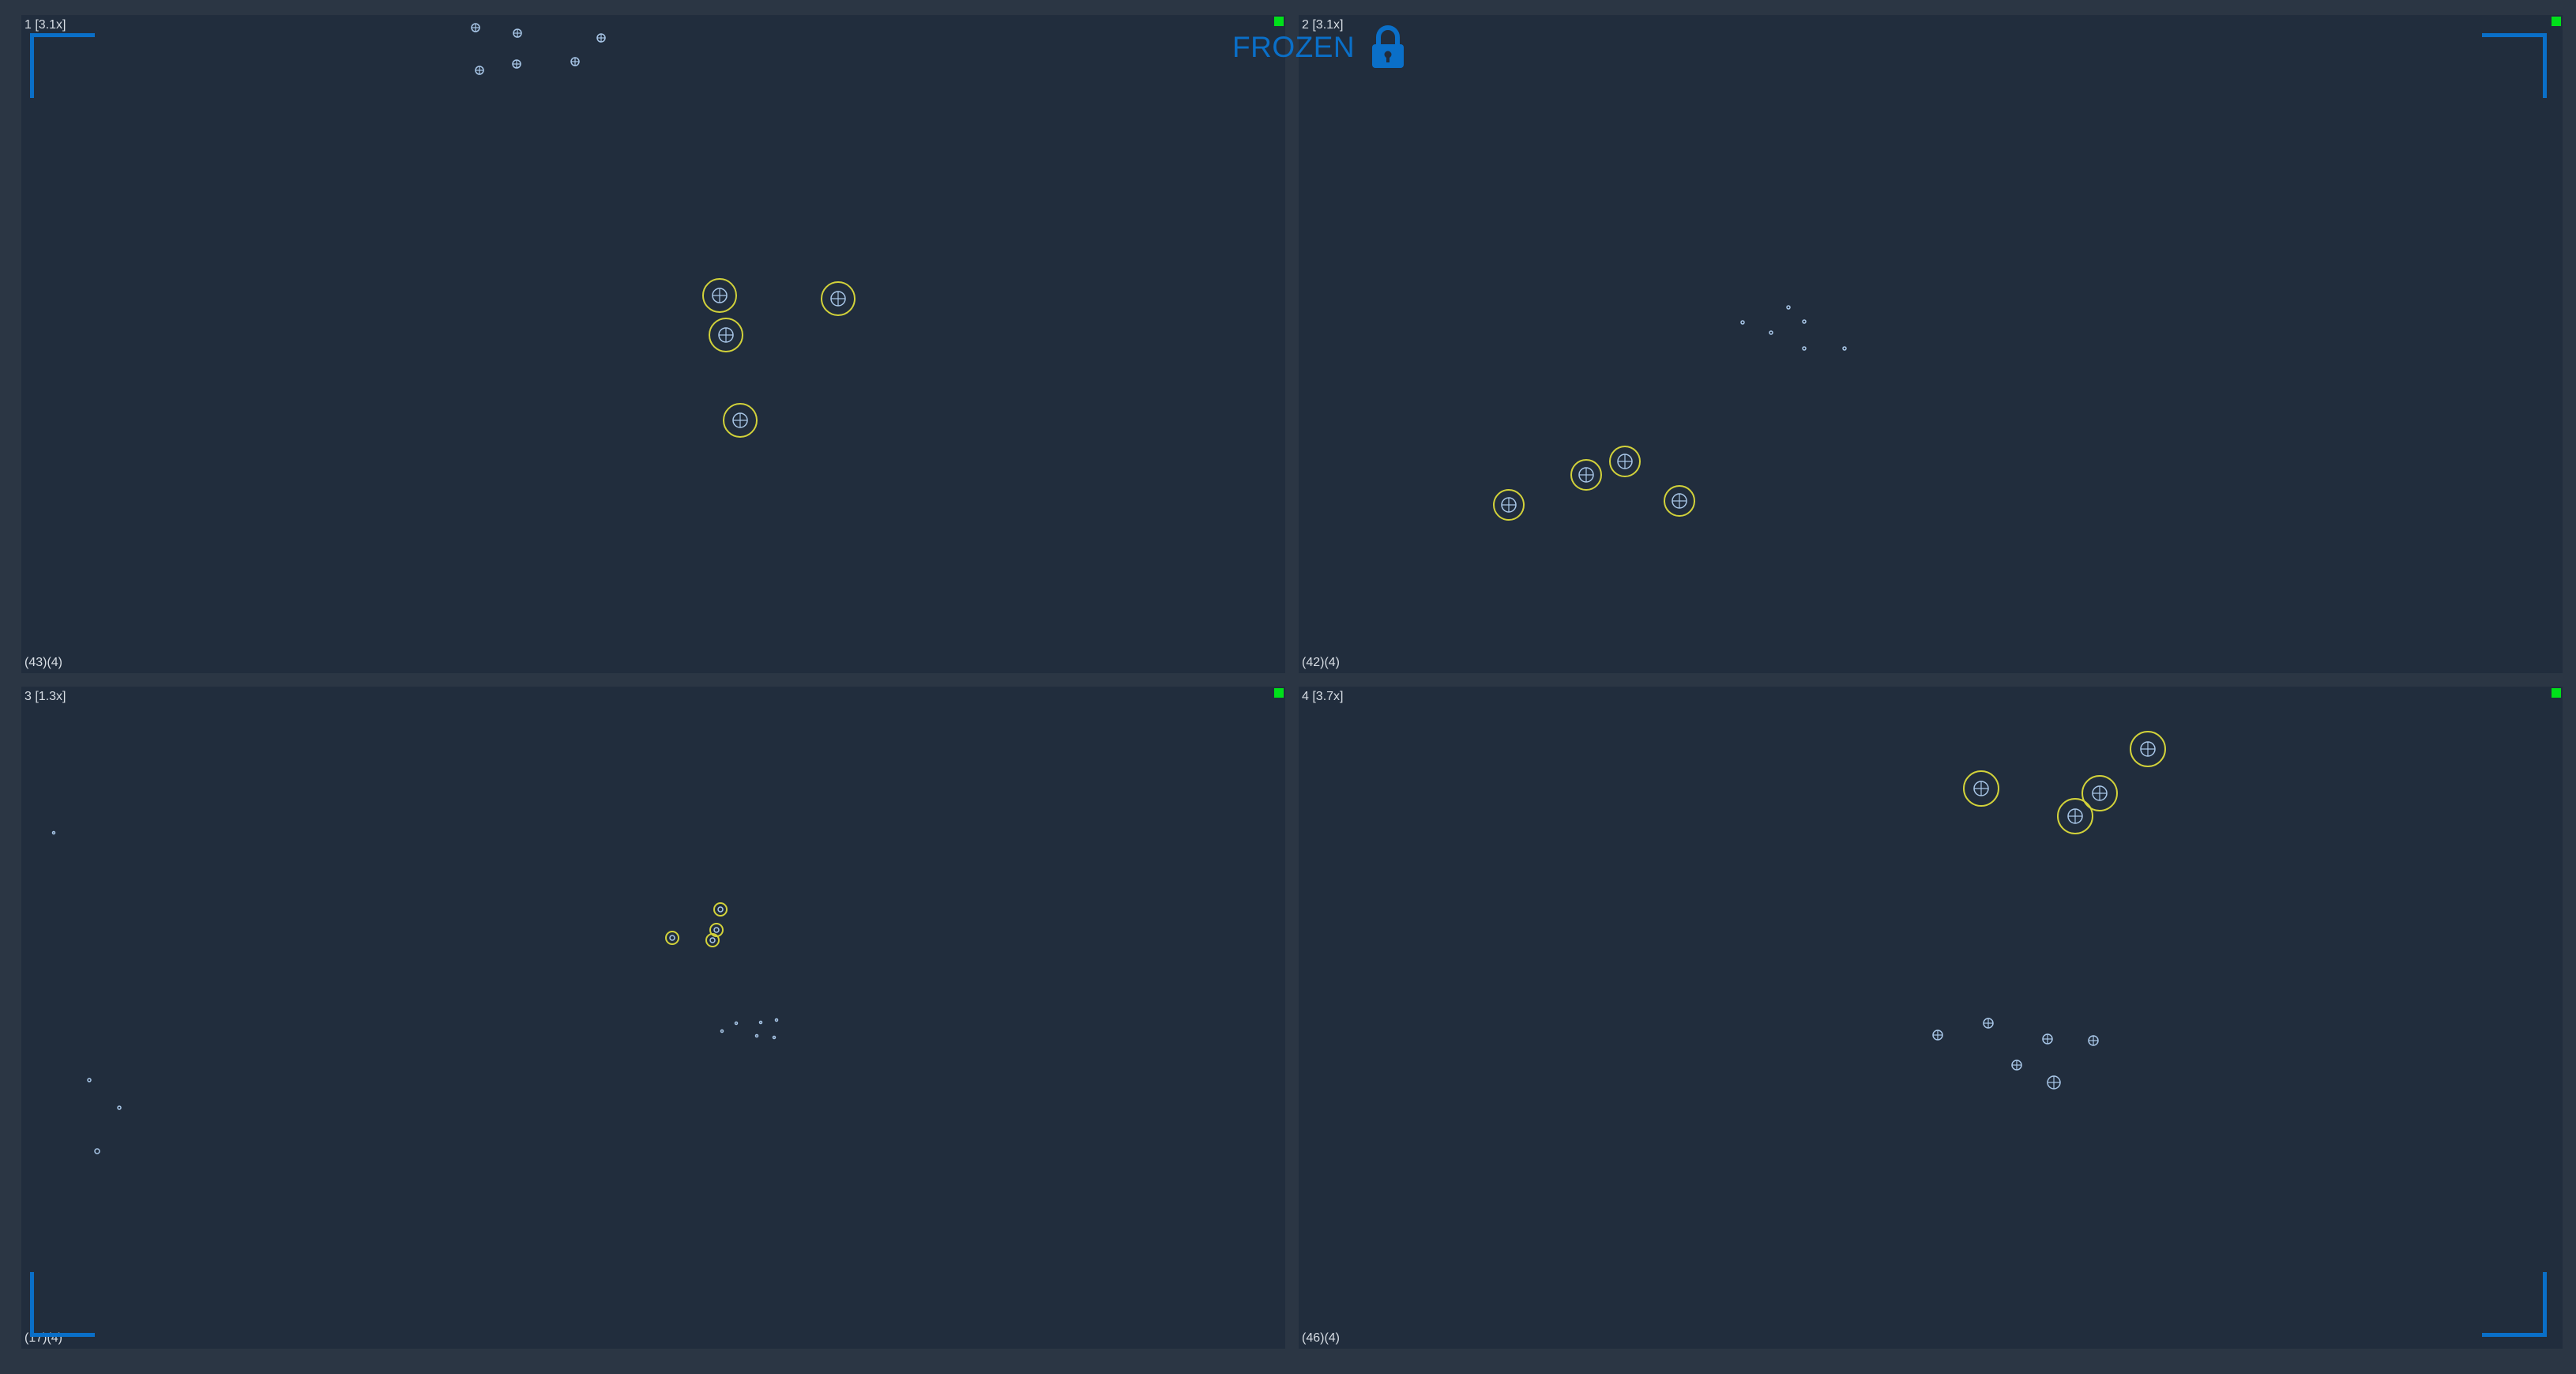 Image resolution: width=2576 pixels, height=1374 pixels. What do you see at coordinates (2515, 65) in the screenshot?
I see `frame-corner-top-right` at bounding box center [2515, 65].